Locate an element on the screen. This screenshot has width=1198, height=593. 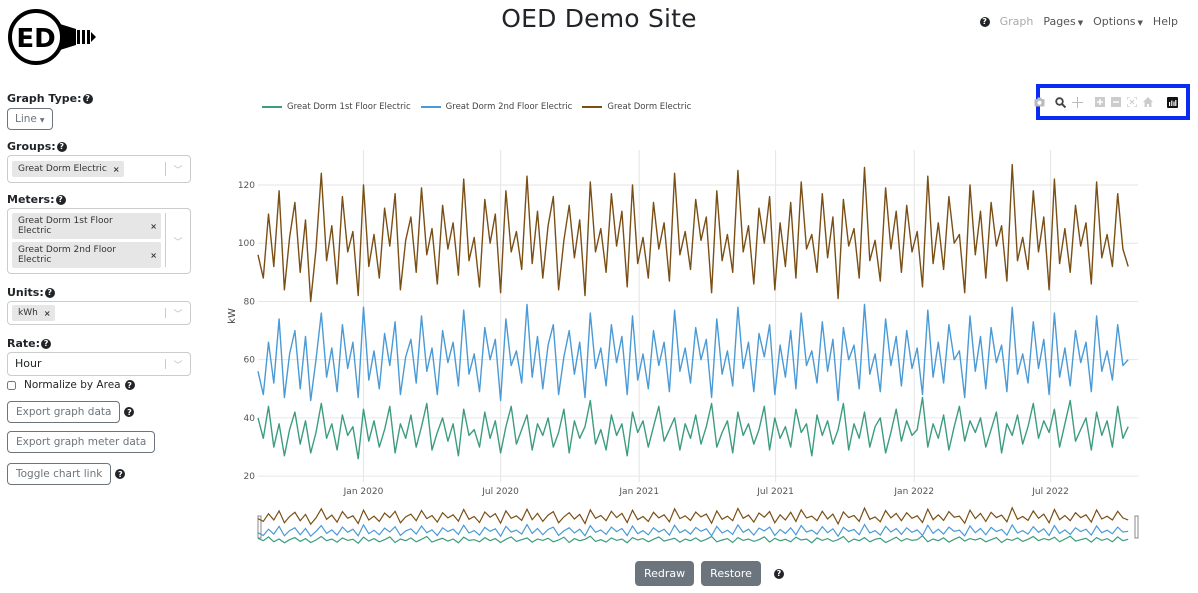
y-tick-label: 40 is located at coordinates (250, 419).